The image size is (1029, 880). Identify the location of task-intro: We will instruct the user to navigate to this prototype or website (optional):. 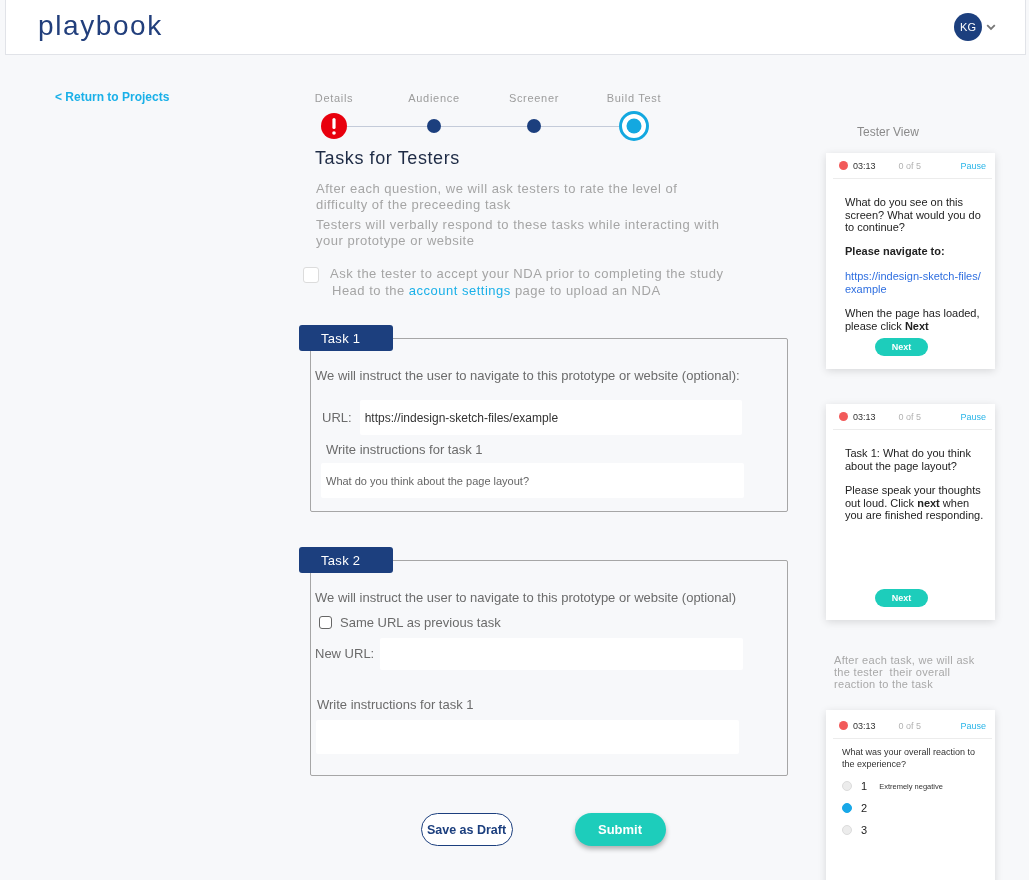
(527, 376).